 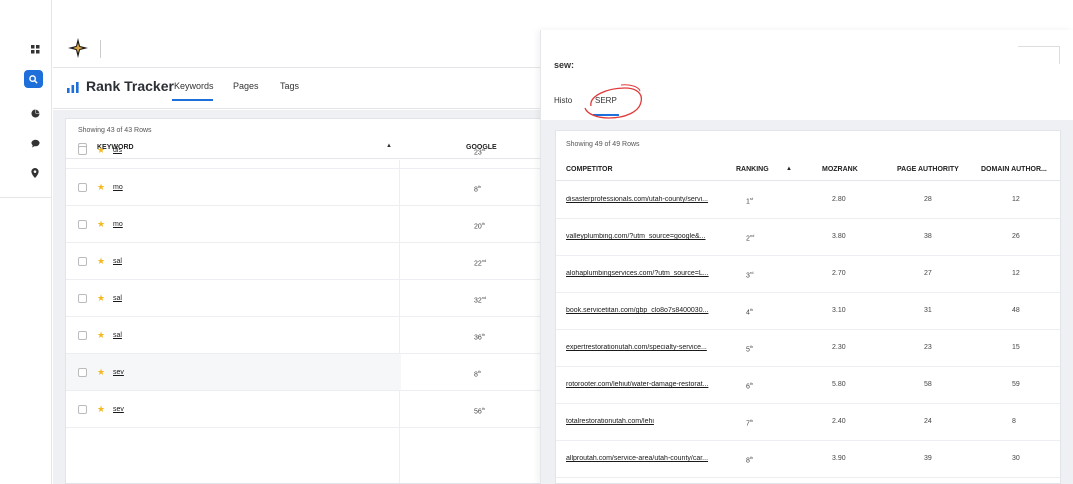 What do you see at coordinates (1016, 236) in the screenshot?
I see `domain-authority-value: 26` at bounding box center [1016, 236].